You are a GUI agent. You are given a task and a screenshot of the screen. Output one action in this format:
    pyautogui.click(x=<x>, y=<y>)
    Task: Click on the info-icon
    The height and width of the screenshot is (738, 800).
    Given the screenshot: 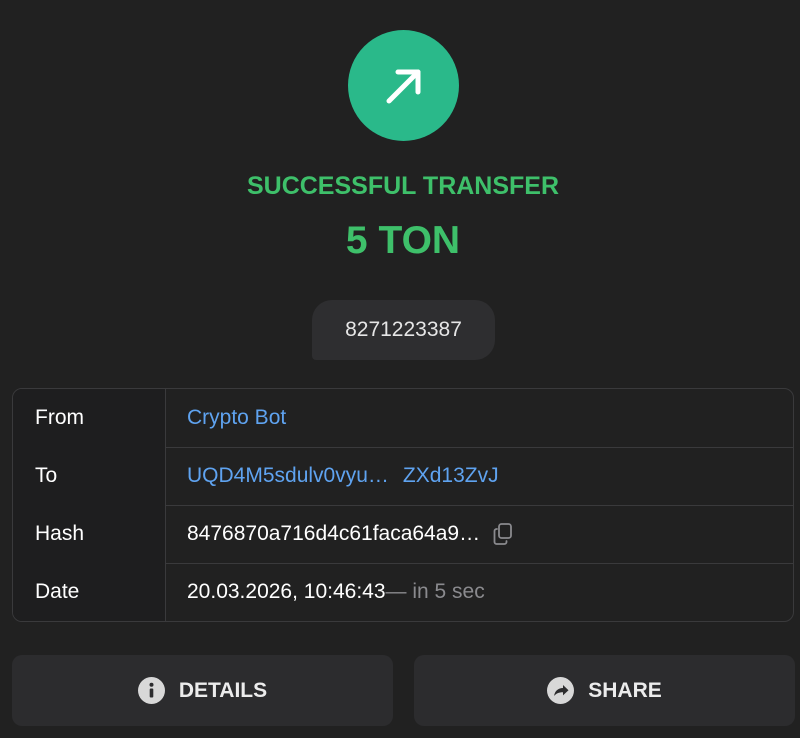 What is the action you would take?
    pyautogui.click(x=151, y=690)
    